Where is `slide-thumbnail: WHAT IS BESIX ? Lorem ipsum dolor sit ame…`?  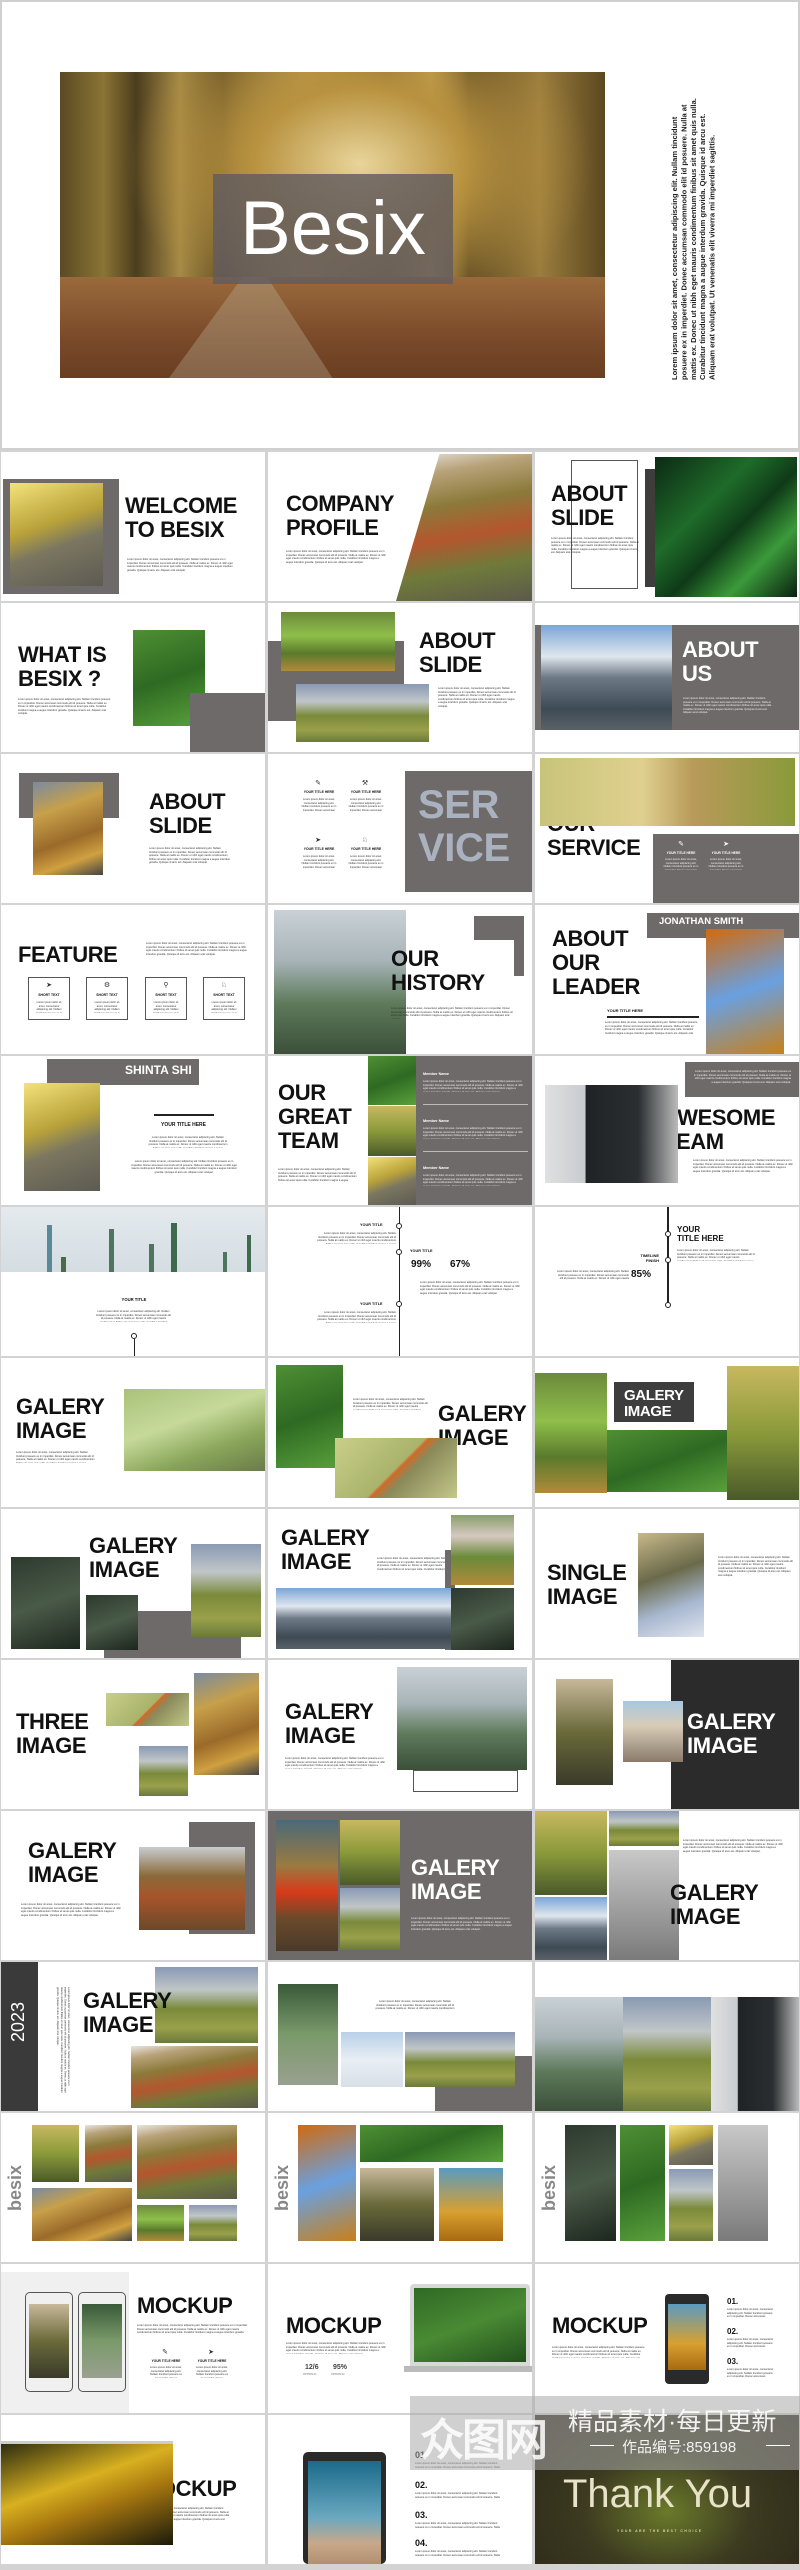
slide-thumbnail: WHAT IS BESIX ? Lorem ipsum dolor sit ame… is located at coordinates (133, 677).